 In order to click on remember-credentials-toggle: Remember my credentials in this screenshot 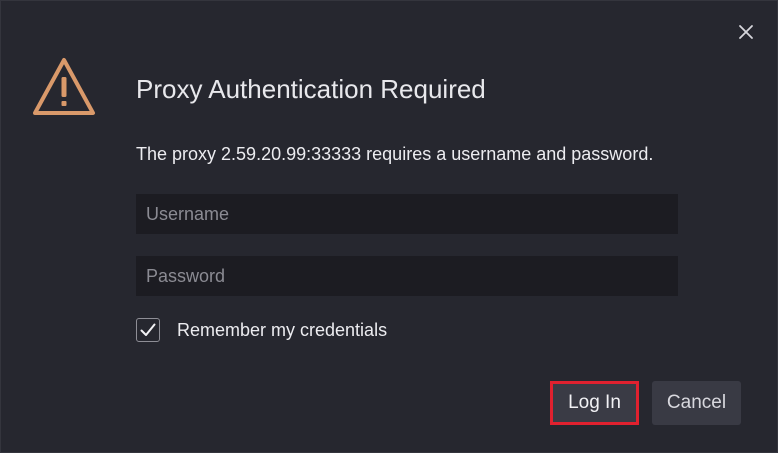, I will do `click(261, 330)`.